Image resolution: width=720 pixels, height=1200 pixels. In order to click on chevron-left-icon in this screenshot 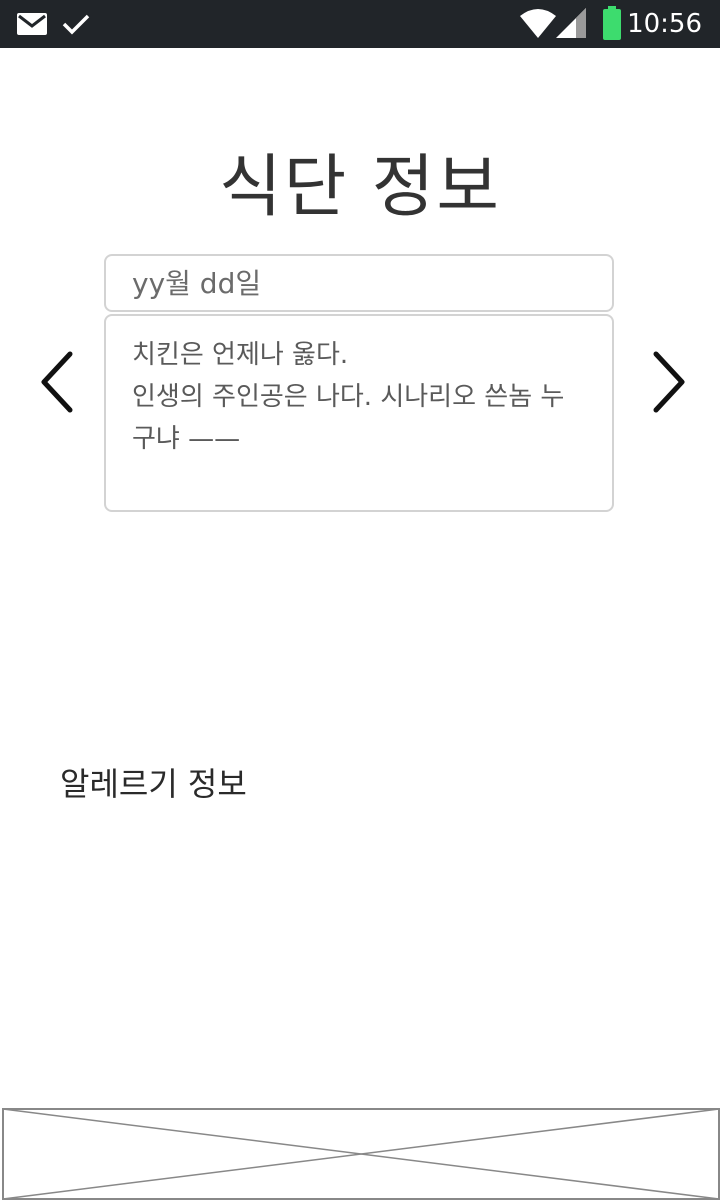, I will do `click(58, 382)`.